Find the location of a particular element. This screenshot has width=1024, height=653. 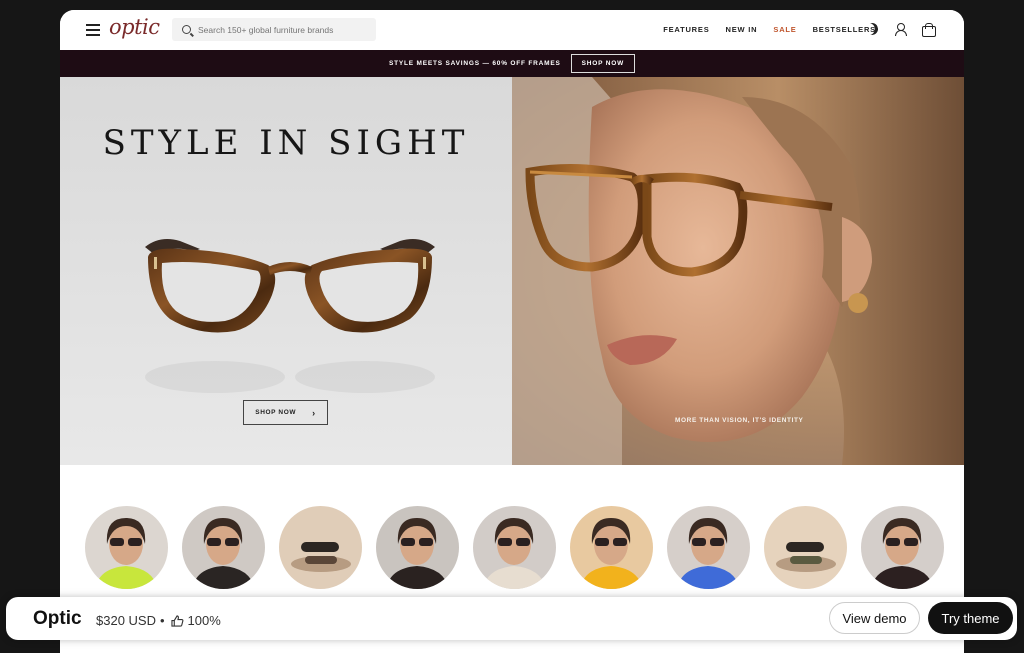

hero-tagline: MORE THAN VISION, IT'S IDENTITY is located at coordinates (739, 420).